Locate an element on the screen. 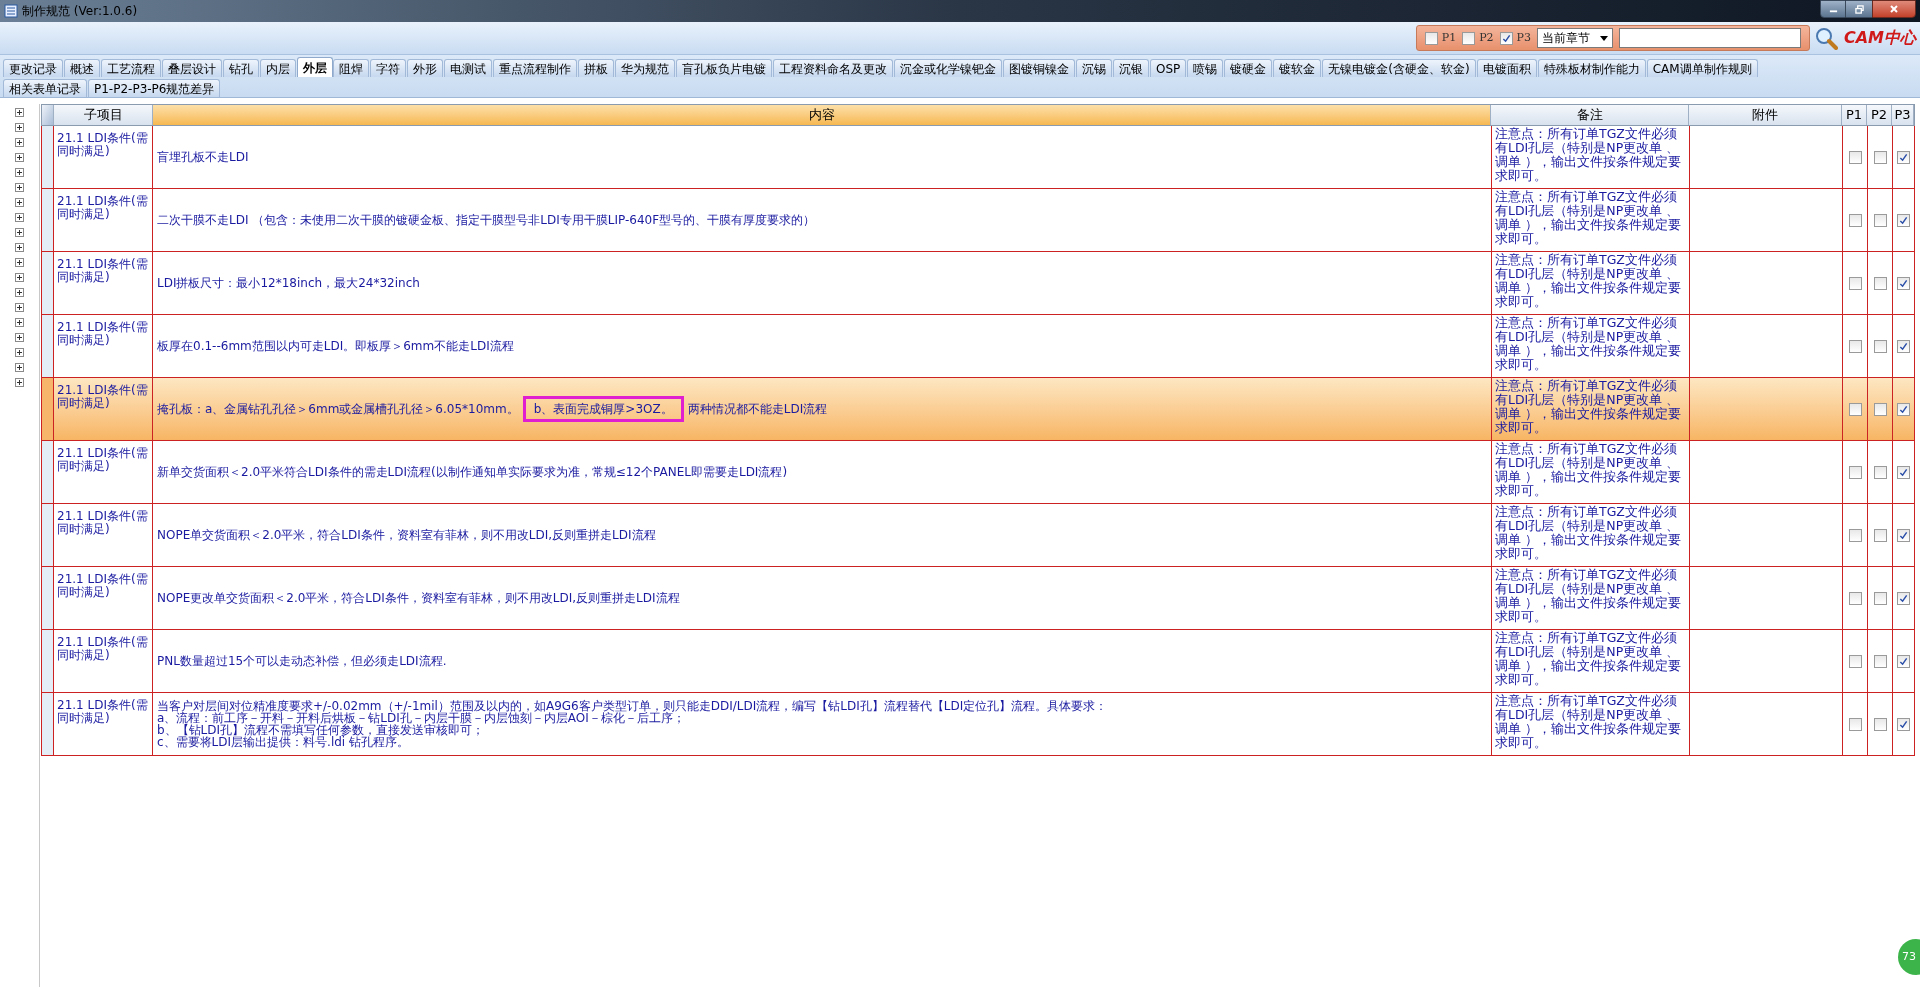  tab: 工程资料命名及更改 is located at coordinates (833, 68).